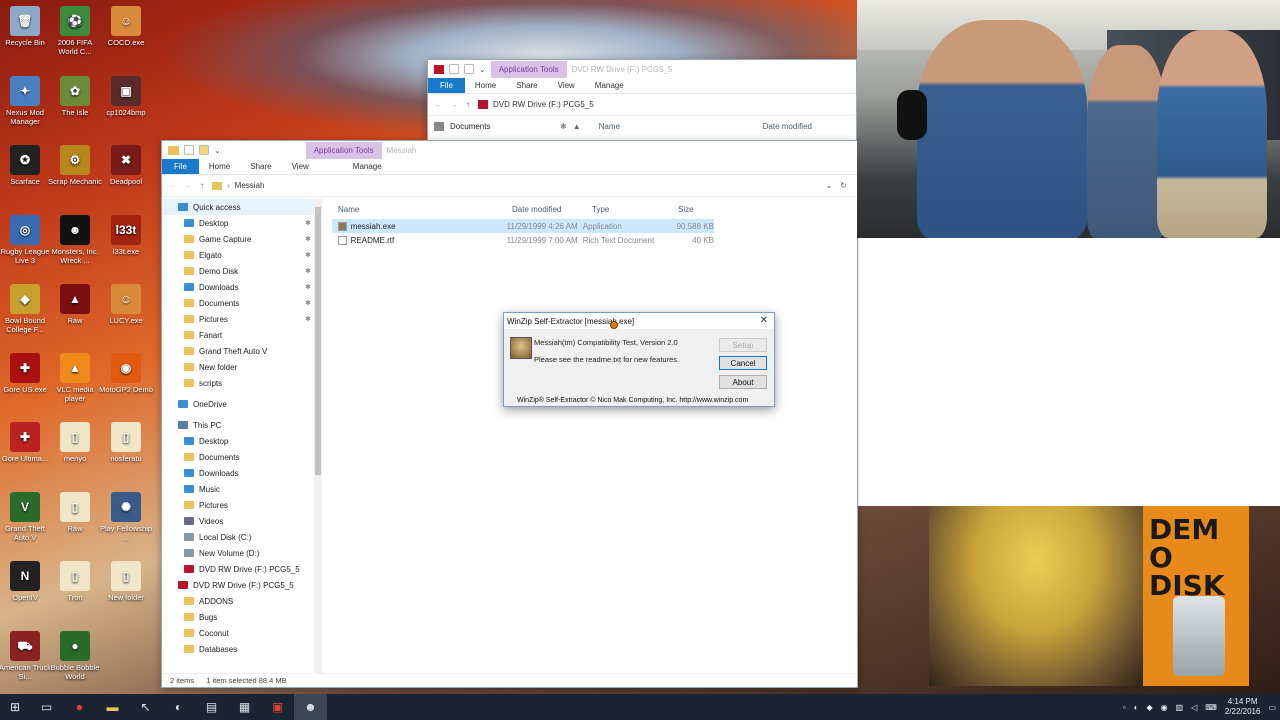 The height and width of the screenshot is (720, 1280). Describe the element at coordinates (505, 126) in the screenshot. I see `nav-documents: Documents` at that location.